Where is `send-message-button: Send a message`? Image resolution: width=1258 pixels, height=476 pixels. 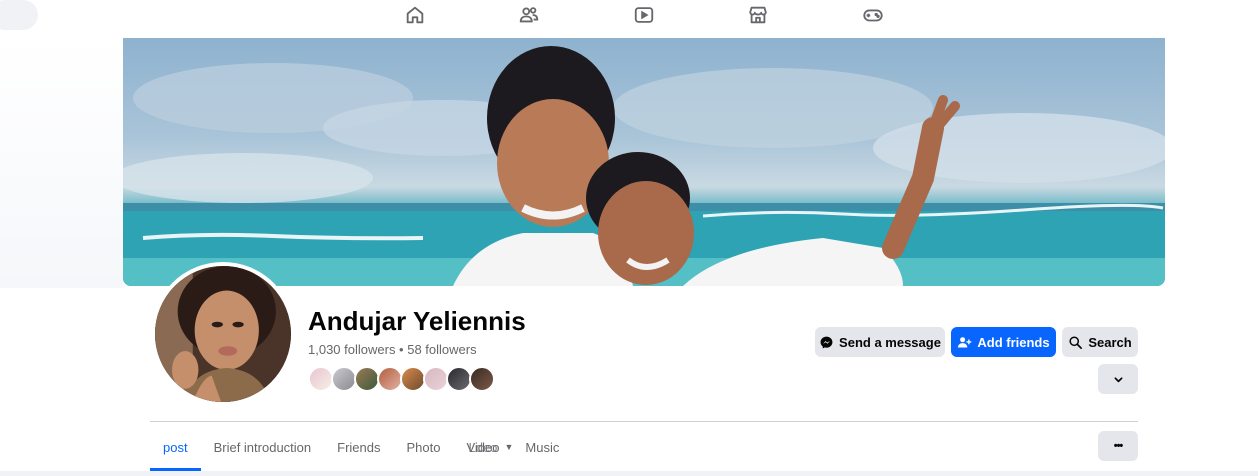 send-message-button: Send a message is located at coordinates (880, 342).